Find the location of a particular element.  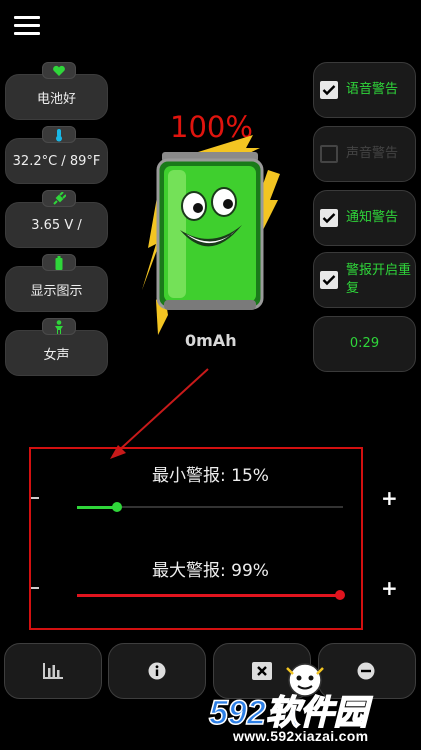

battery-health-label: 电池好 is located at coordinates (56, 99).